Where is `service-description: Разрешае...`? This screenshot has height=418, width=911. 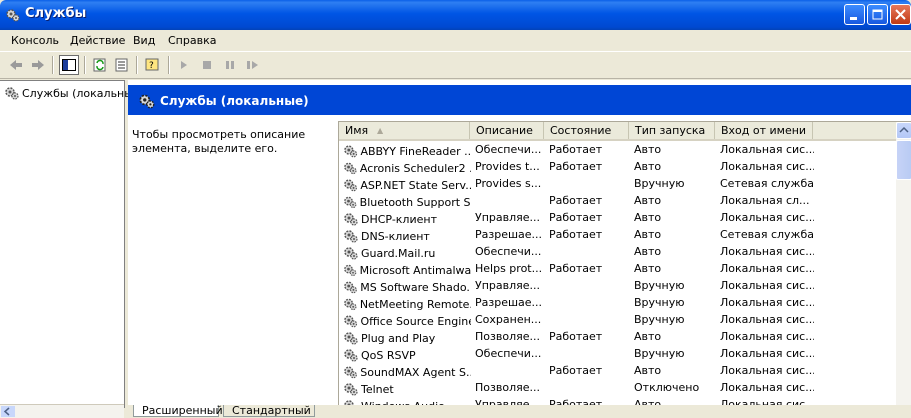 service-description: Разрешае... is located at coordinates (509, 234).